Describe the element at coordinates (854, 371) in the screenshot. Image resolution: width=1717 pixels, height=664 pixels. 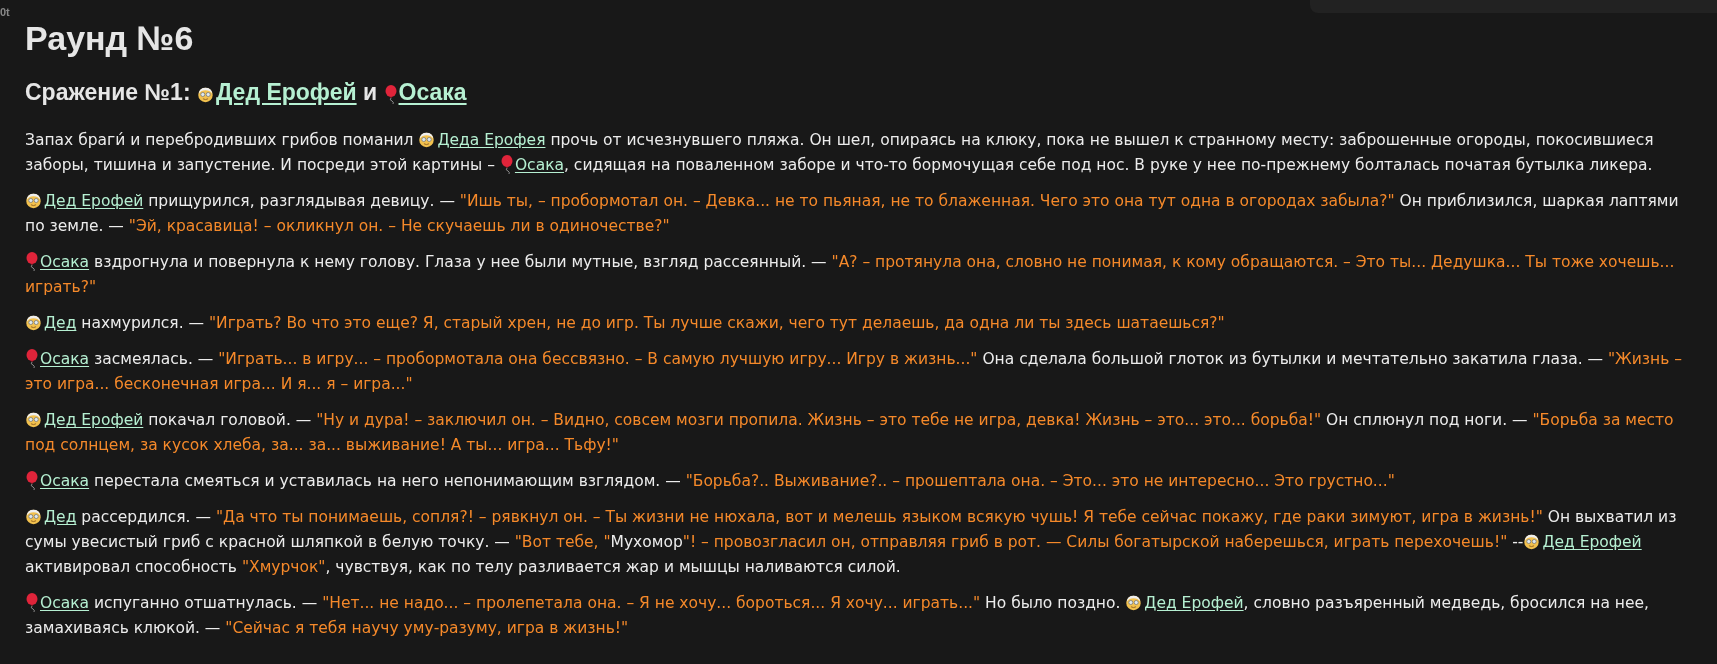
I see `story-paragraph: Осака засмеялась. — "Играть... в игру... – пробормотала она бессвязно. – В самую лучшую игру... Игру в жизнь..." Она сделала большой глоток из бутылки и мечтательно закатила глаза. — "Жизнь – это игра... бесконечная игра... И я... я – игра..."` at that location.